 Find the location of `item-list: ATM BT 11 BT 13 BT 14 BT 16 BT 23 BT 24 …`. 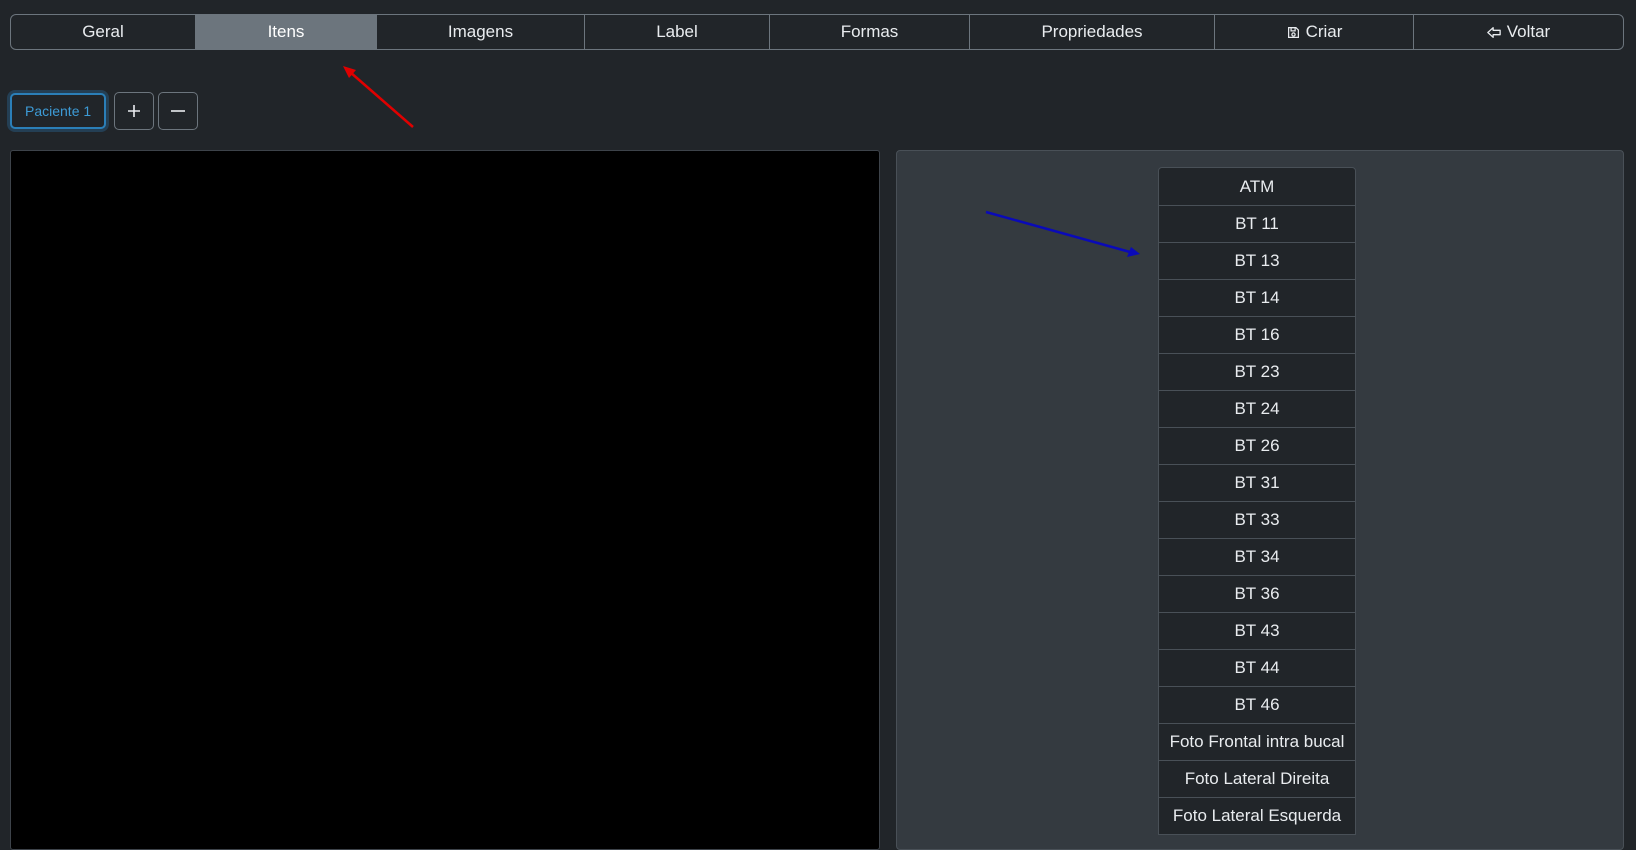

item-list: ATM BT 11 BT 13 BT 14 BT 16 BT 23 BT 24 … is located at coordinates (1257, 501).